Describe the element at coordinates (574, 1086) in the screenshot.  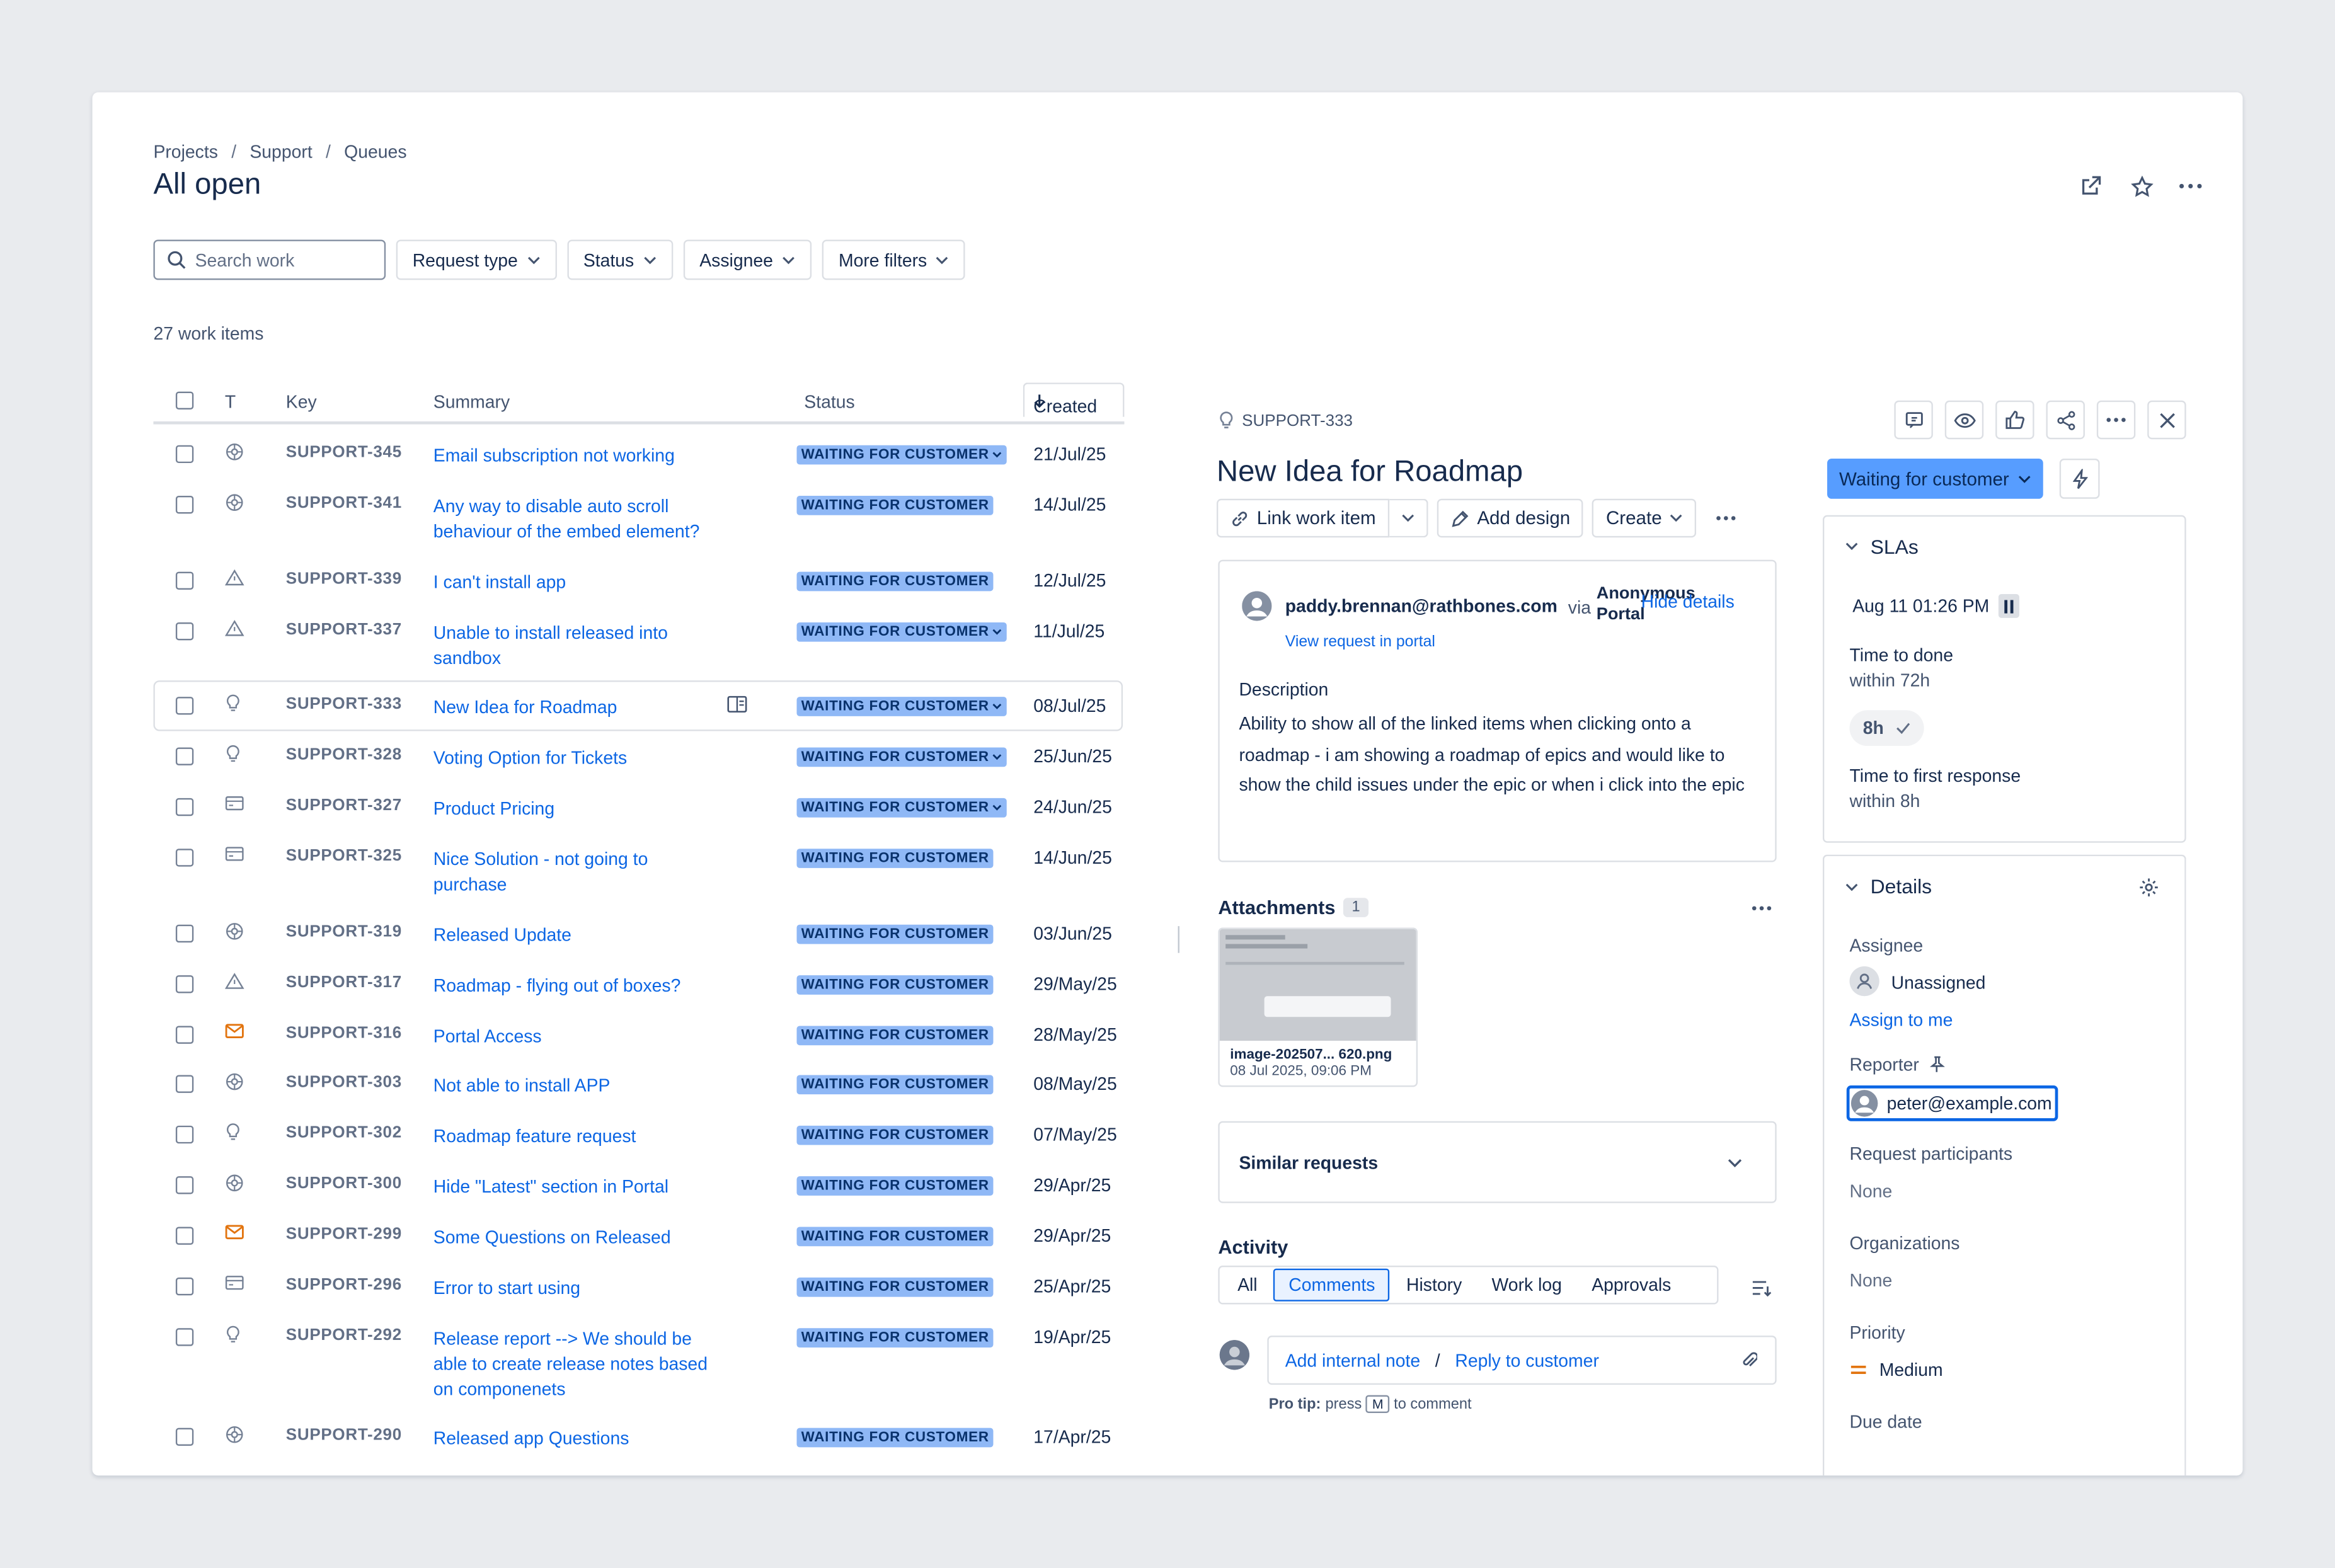
I see `row-summary: Not able to install APP` at that location.